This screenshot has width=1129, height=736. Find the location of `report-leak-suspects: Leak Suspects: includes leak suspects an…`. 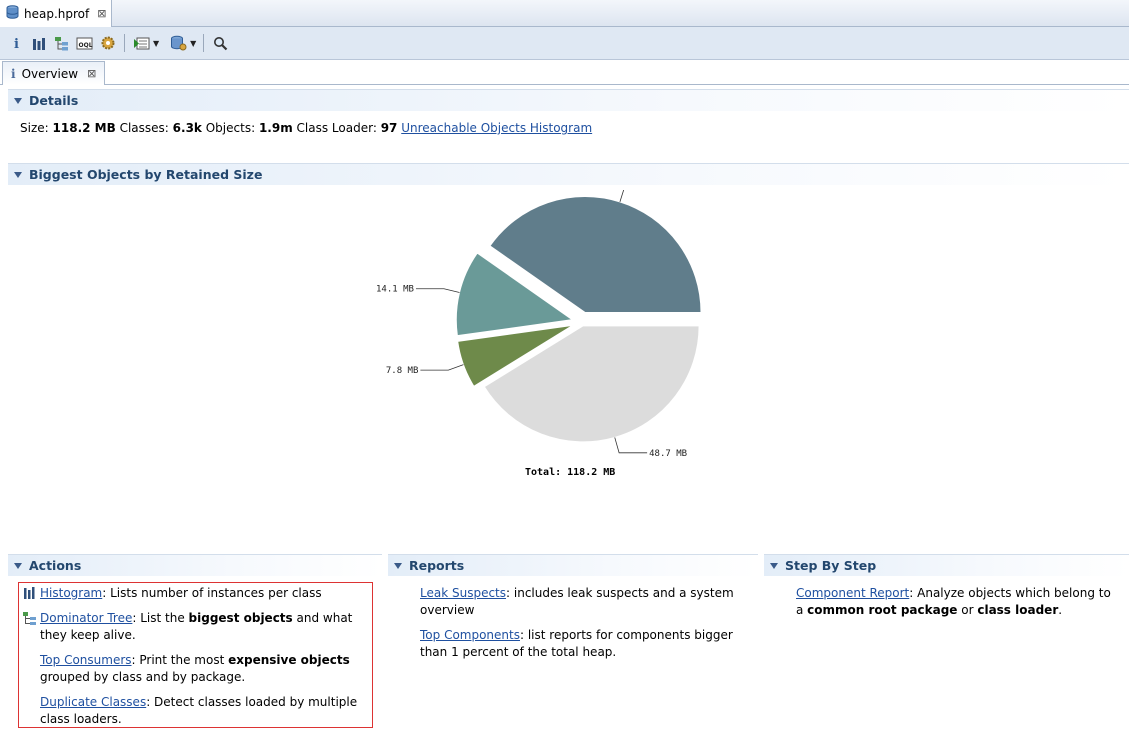

report-leak-suspects: Leak Suspects: includes leak suspects an… is located at coordinates (582, 602).